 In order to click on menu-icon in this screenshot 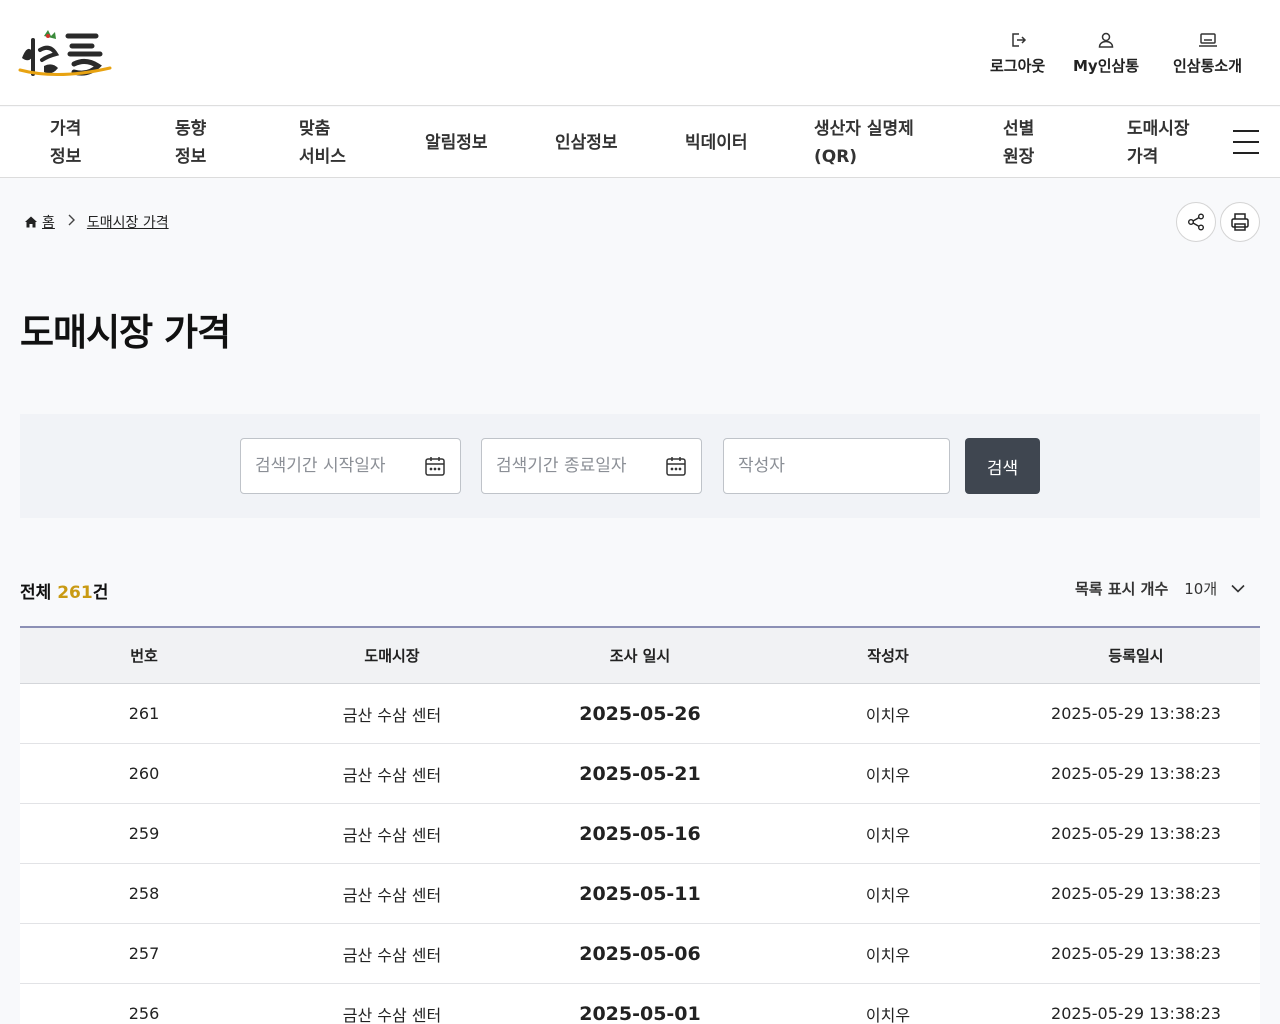, I will do `click(1246, 142)`.